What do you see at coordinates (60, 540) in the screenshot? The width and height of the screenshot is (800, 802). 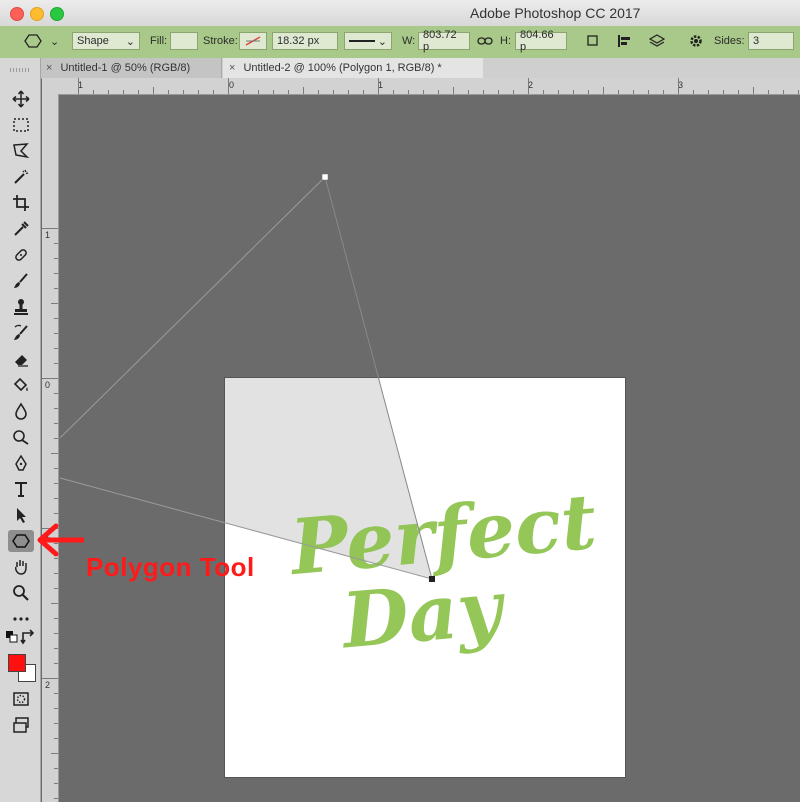 I see `red-arrow-icon` at bounding box center [60, 540].